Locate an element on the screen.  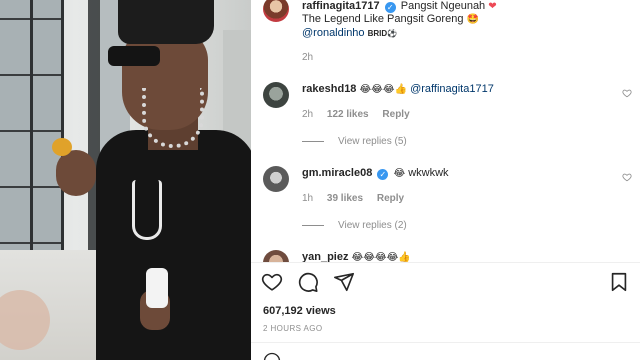
section-divider is located at coordinates (445, 262).